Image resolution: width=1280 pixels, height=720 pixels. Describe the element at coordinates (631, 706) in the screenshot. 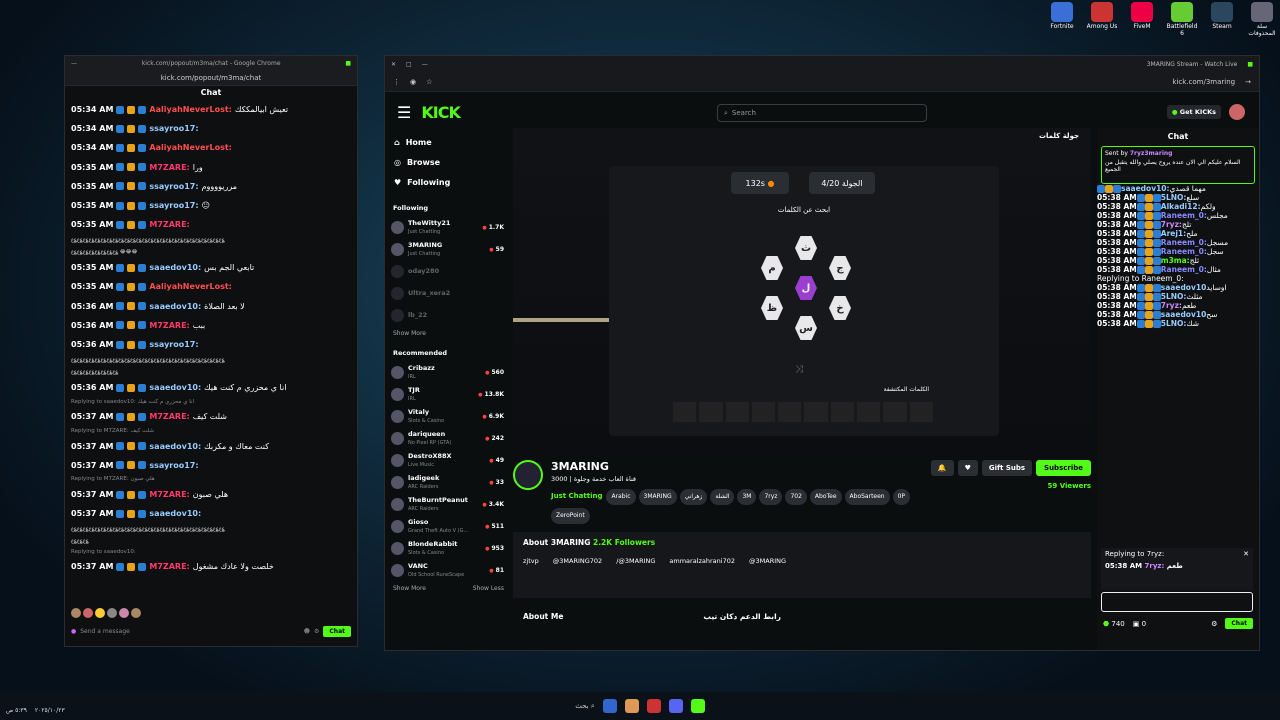

I see `explorer-icon` at that location.